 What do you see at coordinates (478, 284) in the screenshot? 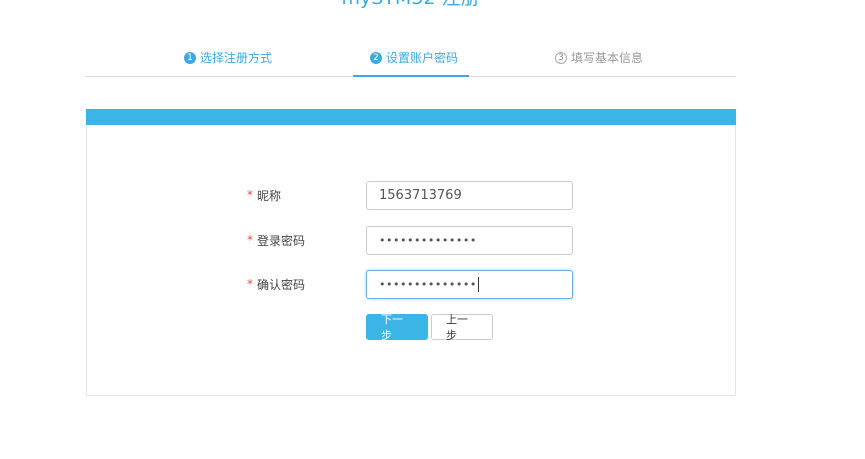
I see `text-caret` at bounding box center [478, 284].